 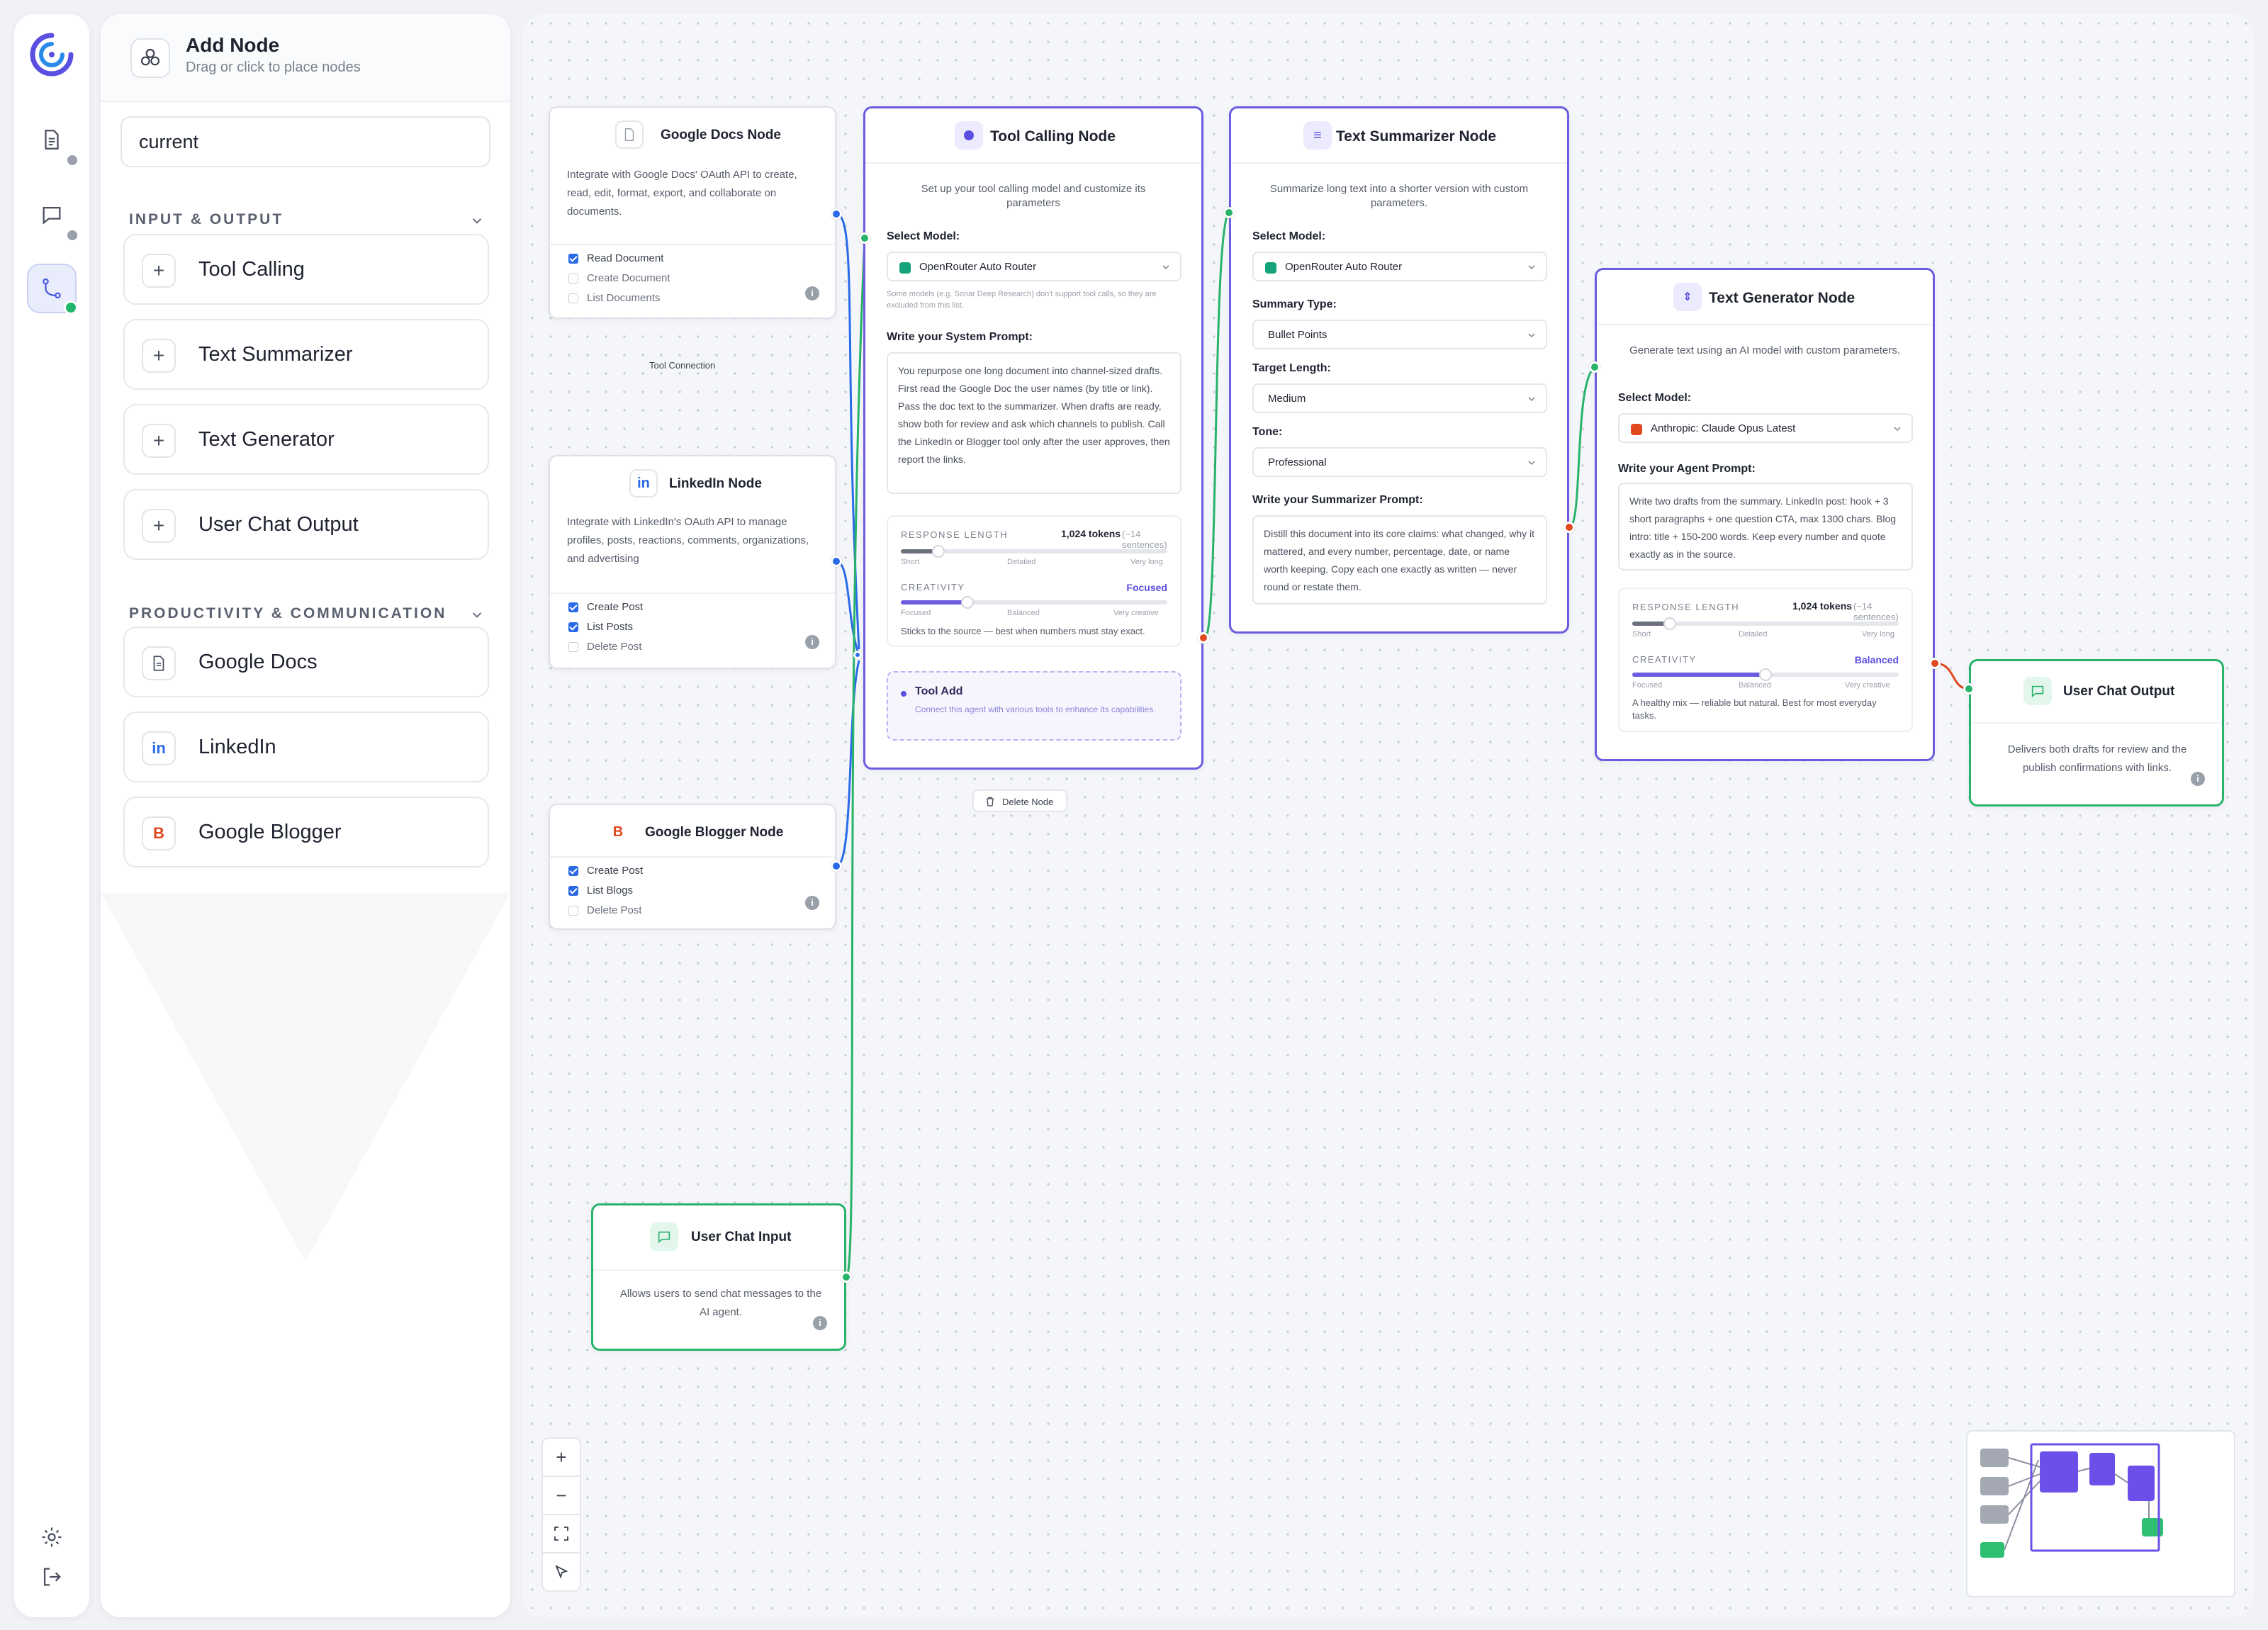 I want to click on panel-item-linkedin: in LinkedIn, so click(x=306, y=747).